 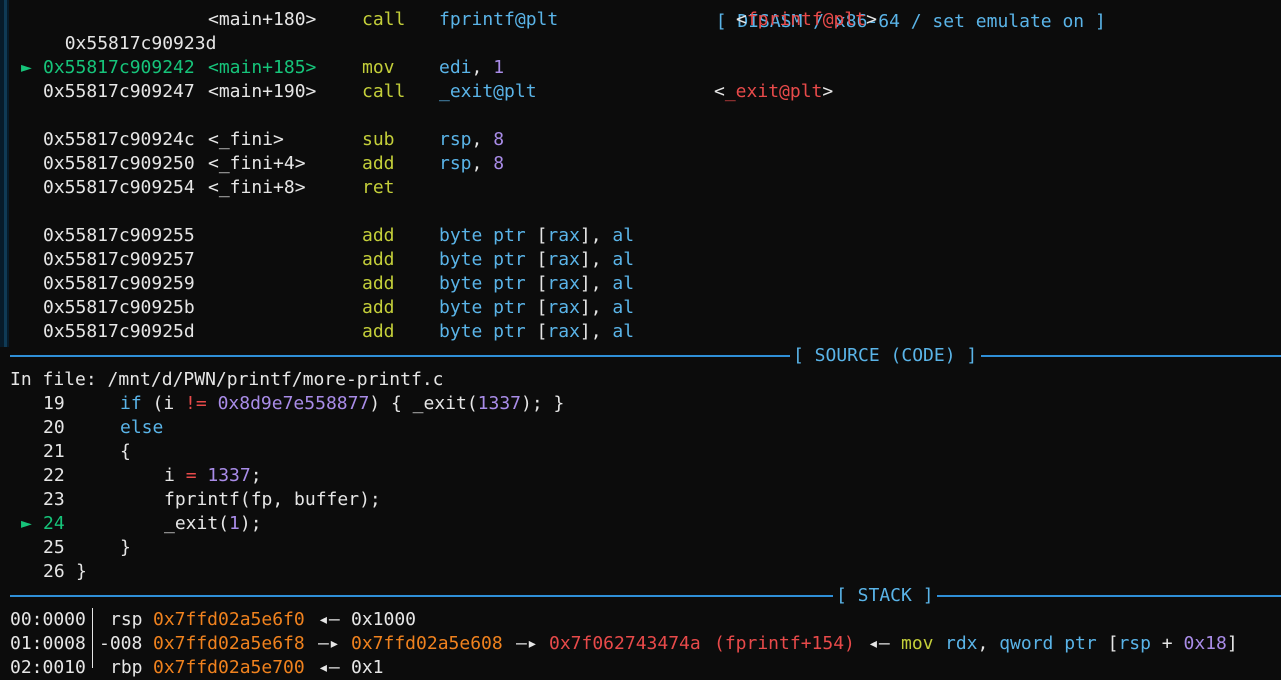 What do you see at coordinates (126, 667) in the screenshot?
I see `stack-register: rbp` at bounding box center [126, 667].